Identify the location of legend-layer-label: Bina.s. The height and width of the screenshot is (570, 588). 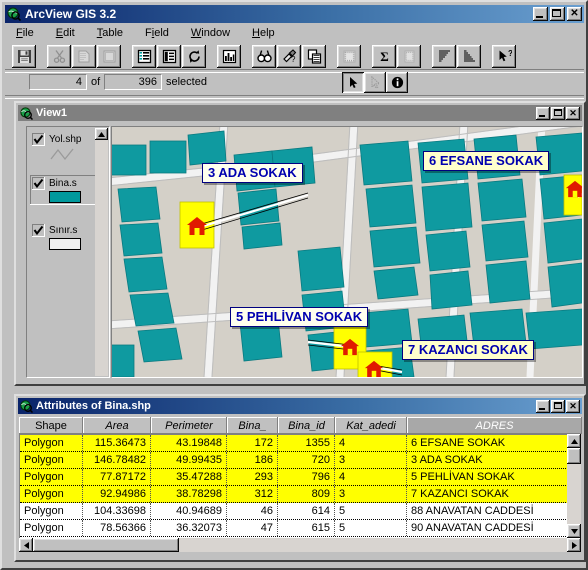
(63, 183).